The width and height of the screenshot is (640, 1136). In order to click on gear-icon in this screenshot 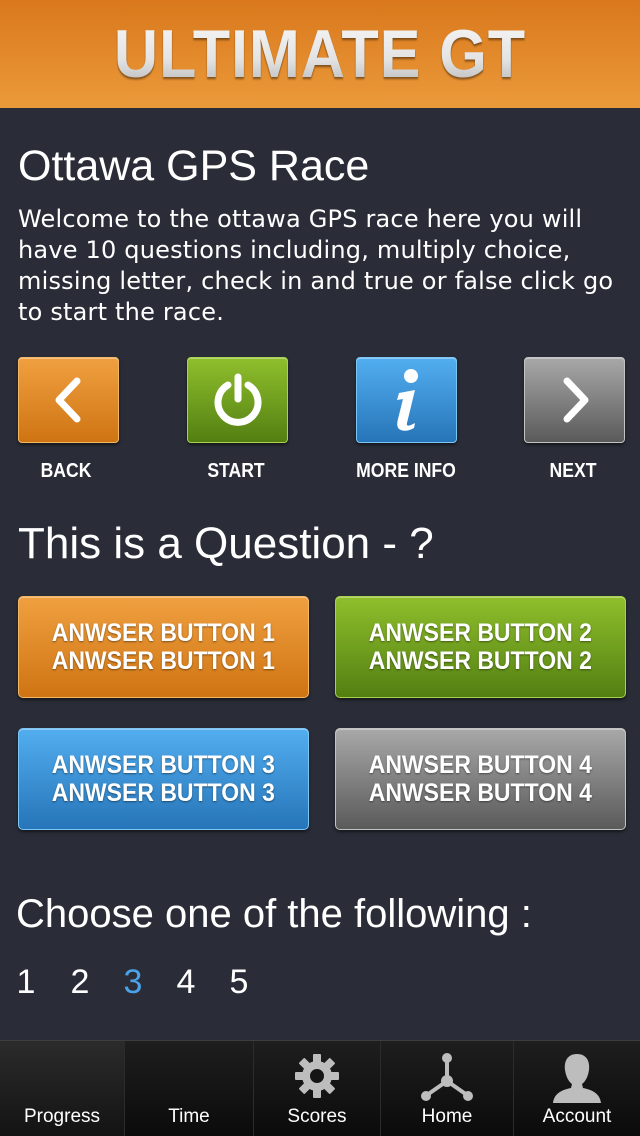, I will do `click(317, 1076)`.